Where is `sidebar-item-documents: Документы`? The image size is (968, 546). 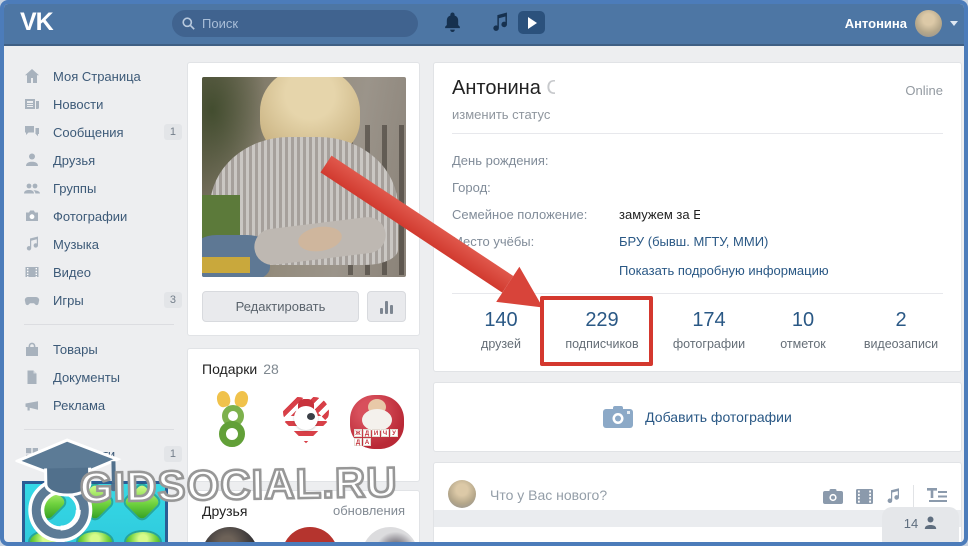
sidebar-item-documents: Документы is located at coordinates (99, 377).